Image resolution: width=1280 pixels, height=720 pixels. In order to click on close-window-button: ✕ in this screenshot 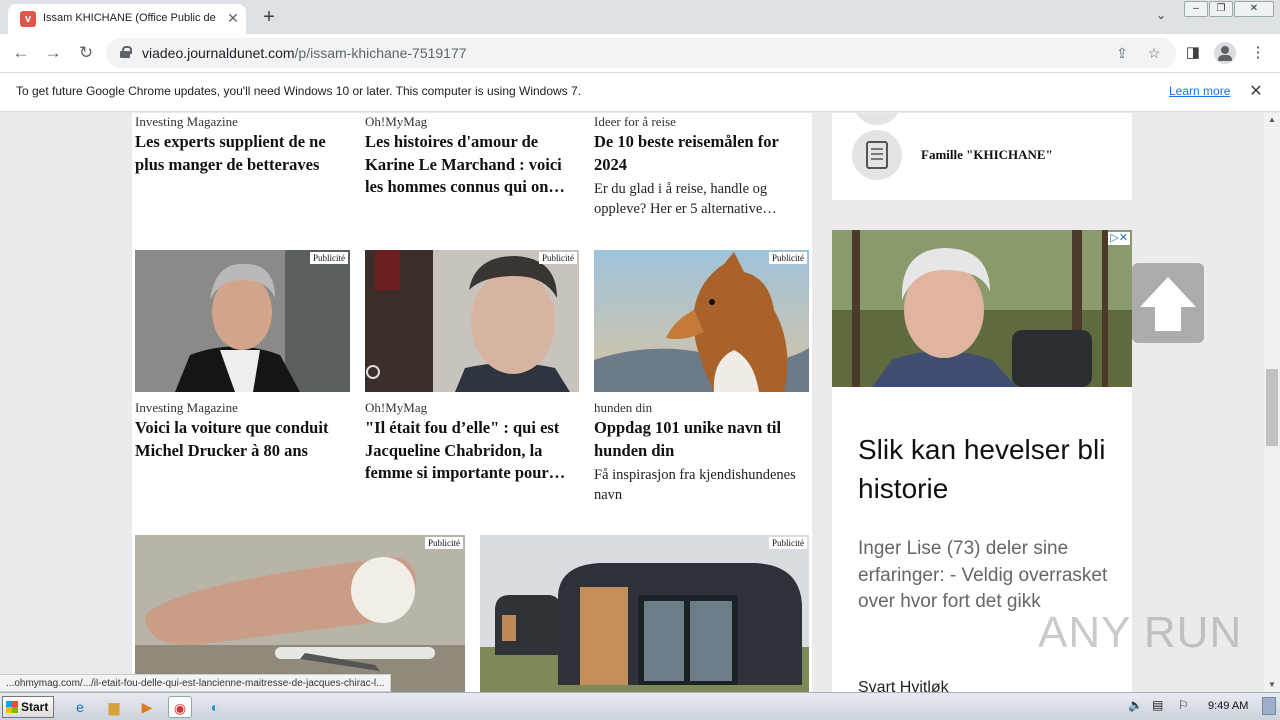, I will do `click(1254, 9)`.